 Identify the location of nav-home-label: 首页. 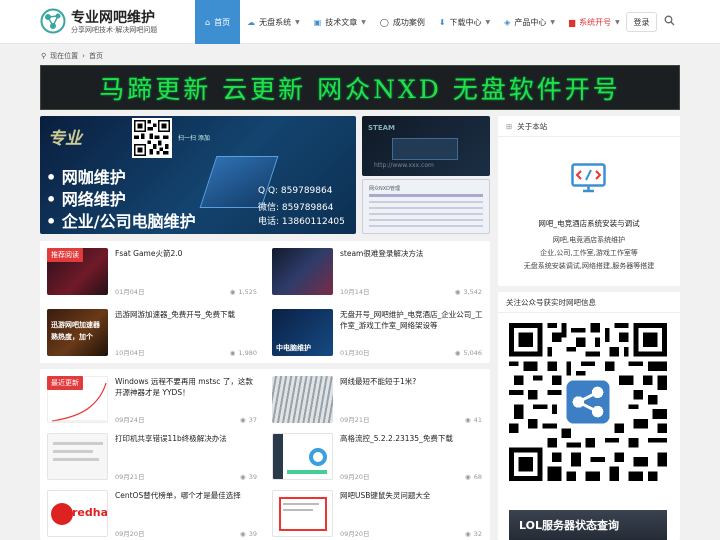
(222, 22).